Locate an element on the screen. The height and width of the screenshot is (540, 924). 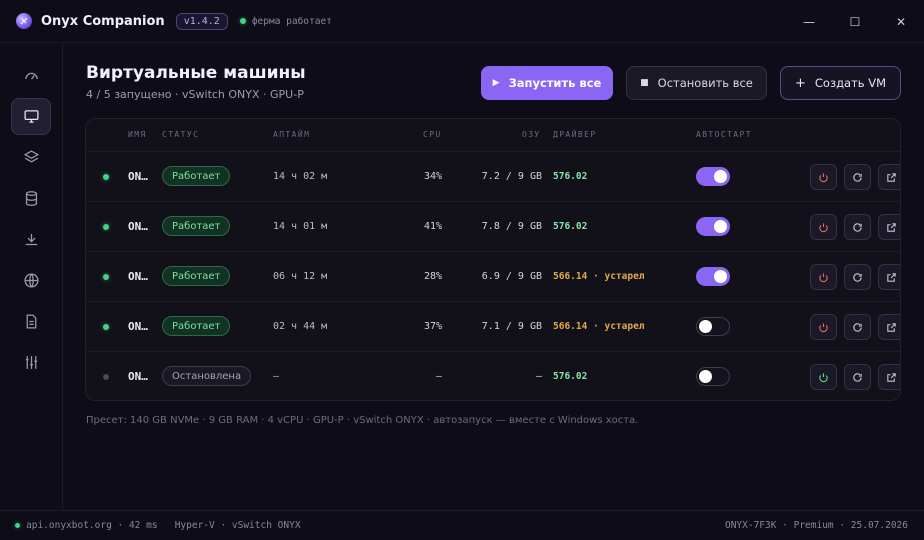
vm-ram: 7.2 / 9 GB is located at coordinates (511, 176).